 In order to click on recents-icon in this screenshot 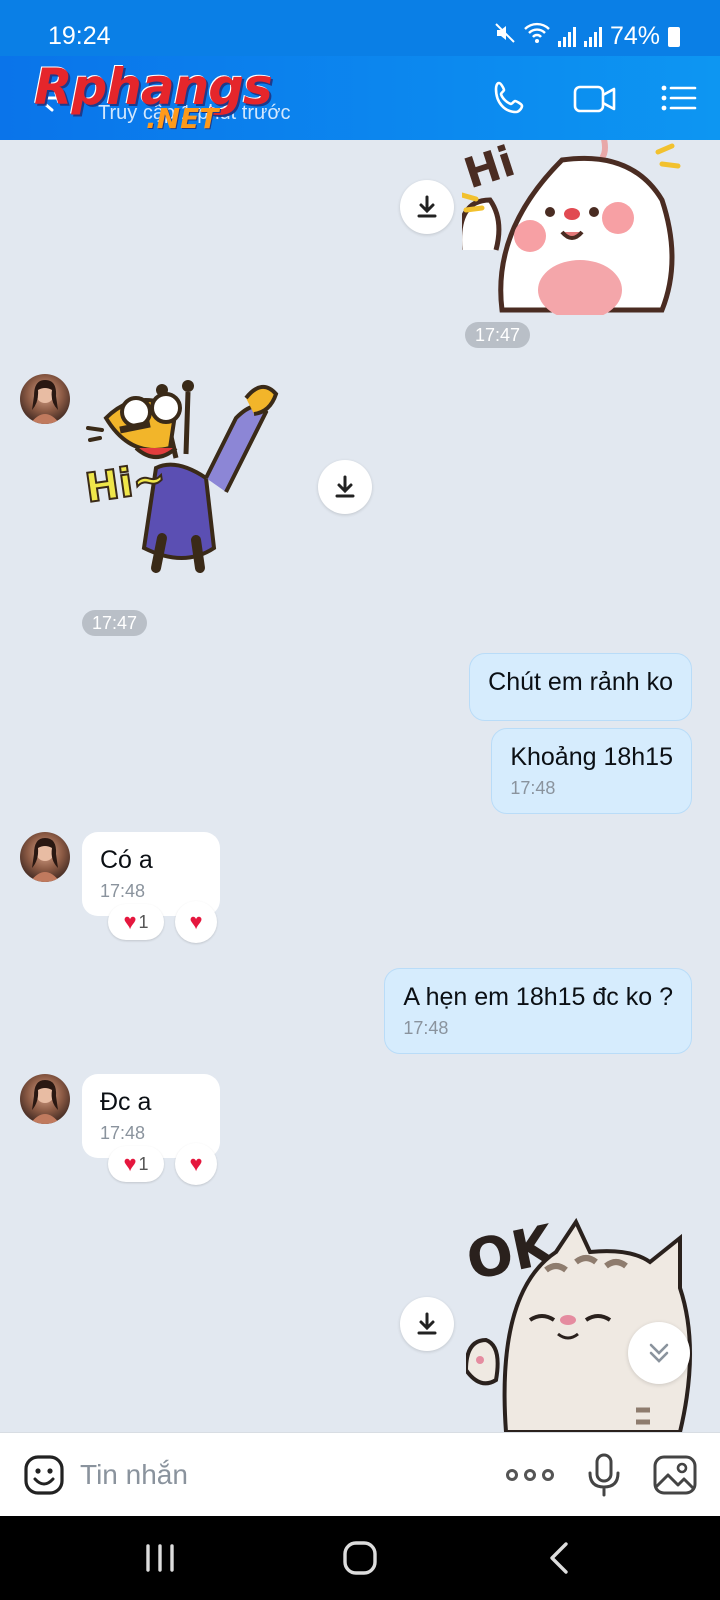, I will do `click(160, 1558)`.